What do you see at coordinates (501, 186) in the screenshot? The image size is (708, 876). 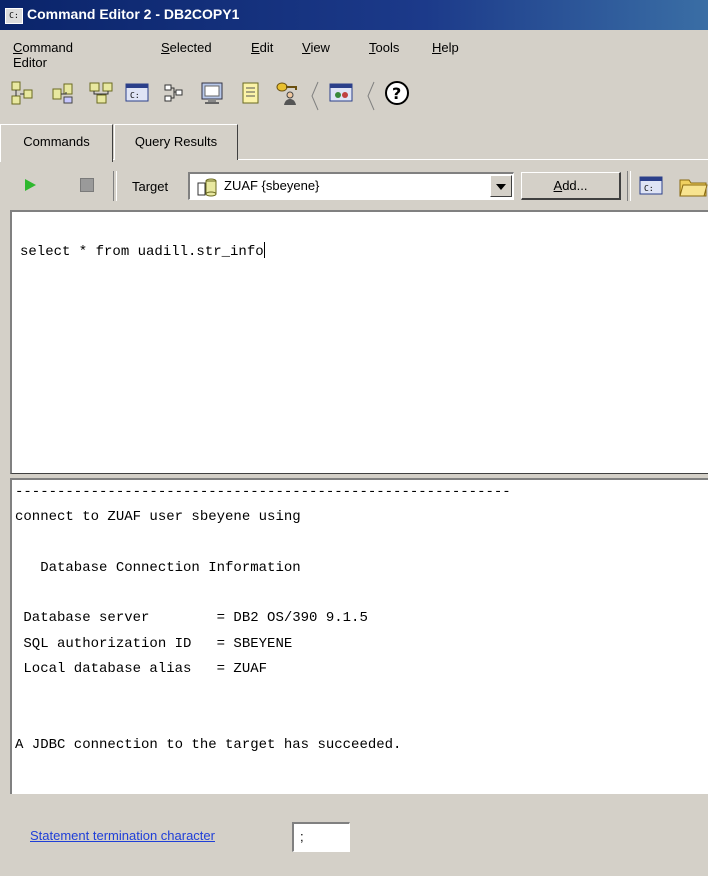 I see `chevron-down-icon` at bounding box center [501, 186].